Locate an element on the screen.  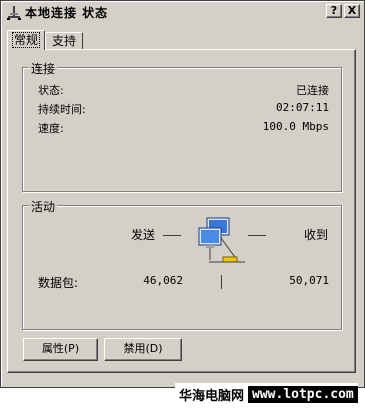
tab-strip: 常规 支持 is located at coordinates (45, 40).